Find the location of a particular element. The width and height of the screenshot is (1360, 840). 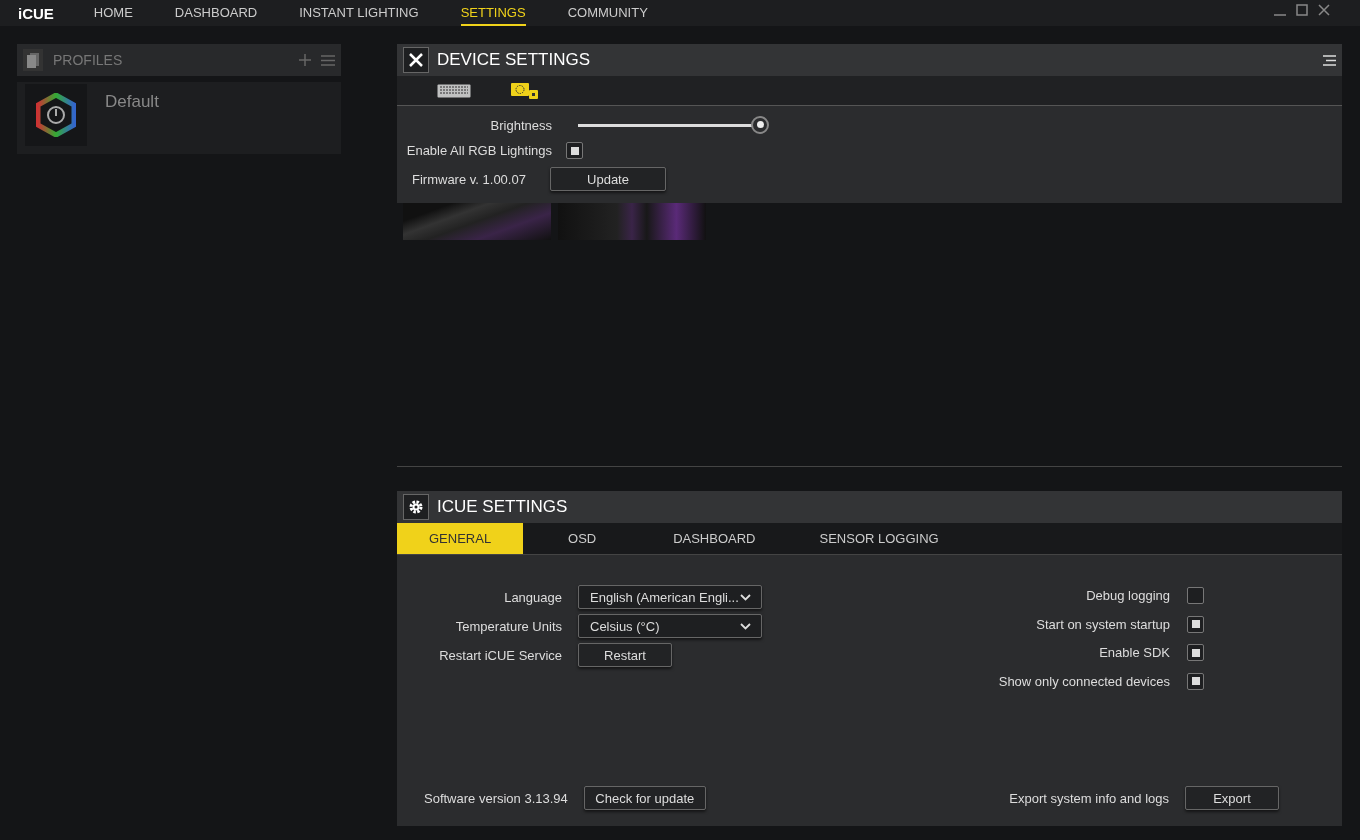

tab: DASHBOARD is located at coordinates (714, 538).